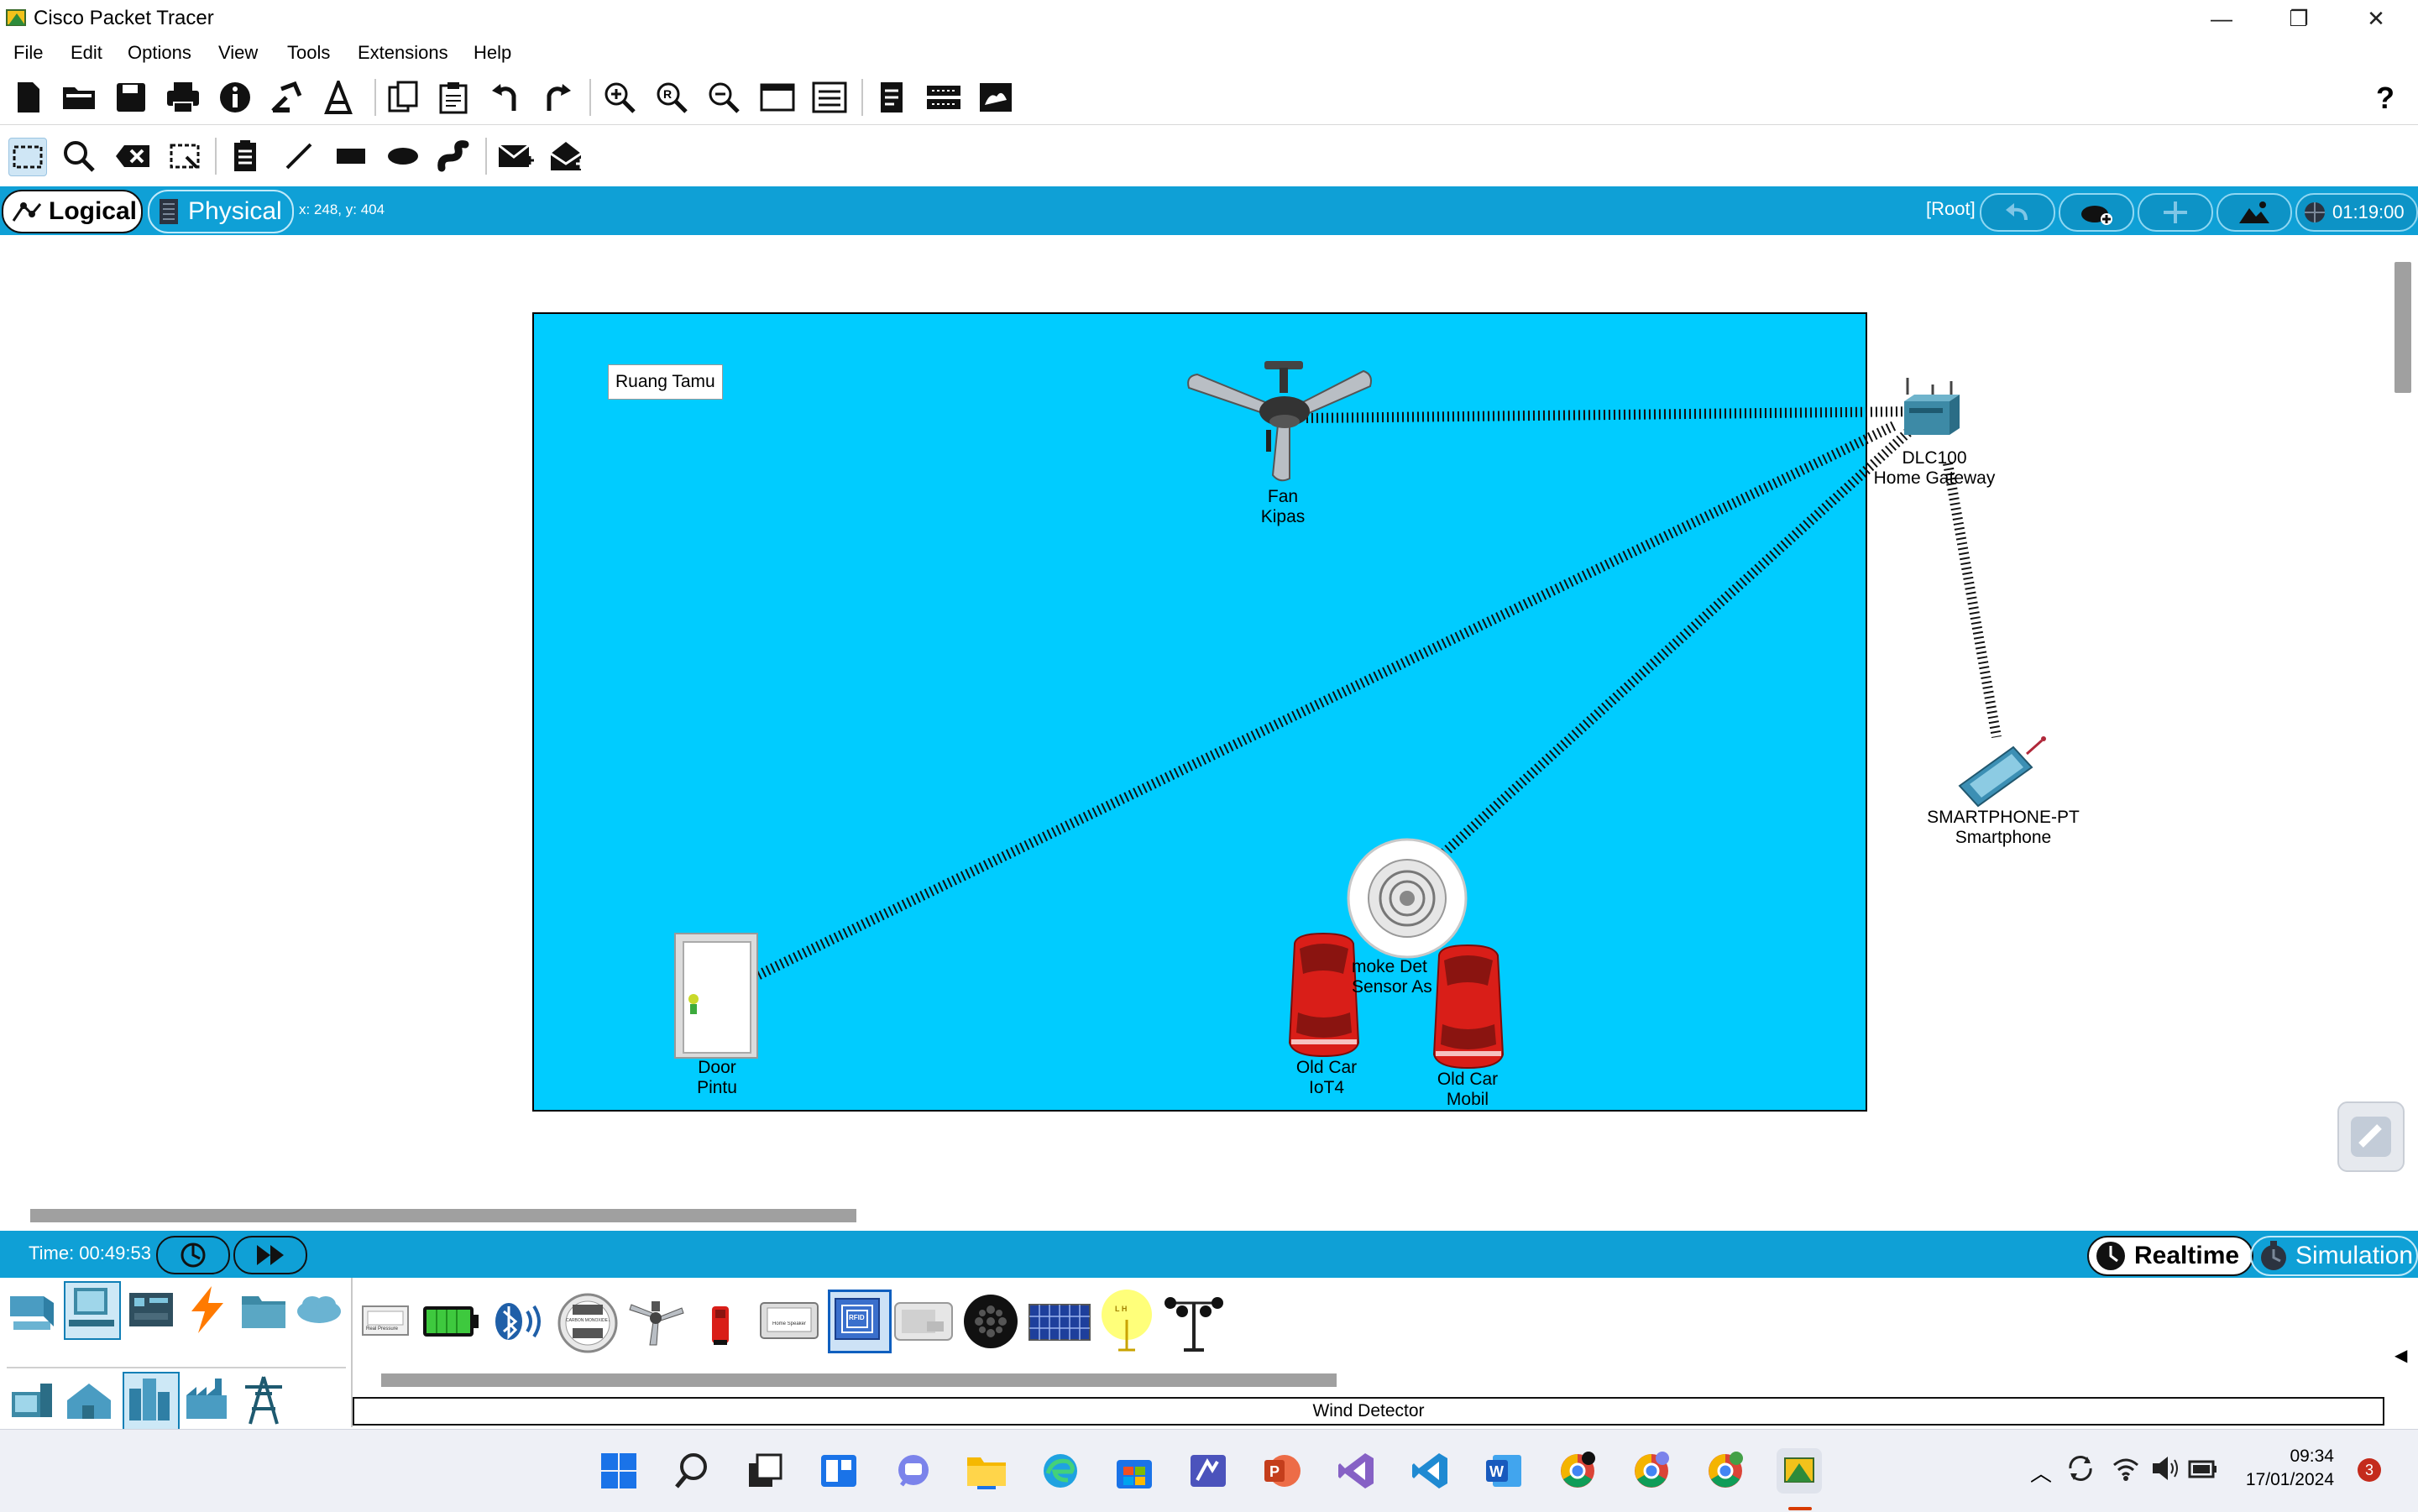 The height and width of the screenshot is (1512, 2418). Describe the element at coordinates (207, 1310) in the screenshot. I see `connections-icon` at that location.